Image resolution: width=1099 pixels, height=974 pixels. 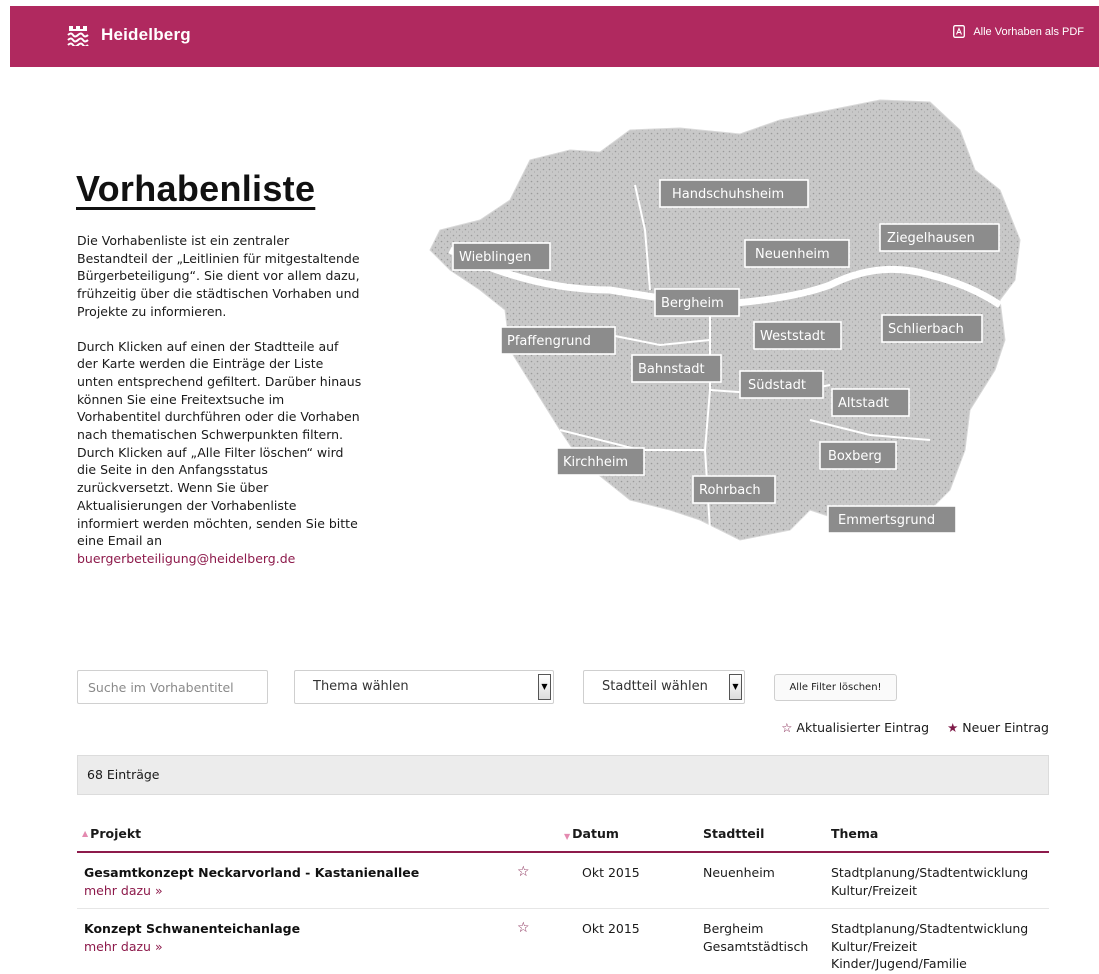 I want to click on column-header-theme: Thema, so click(x=854, y=833).